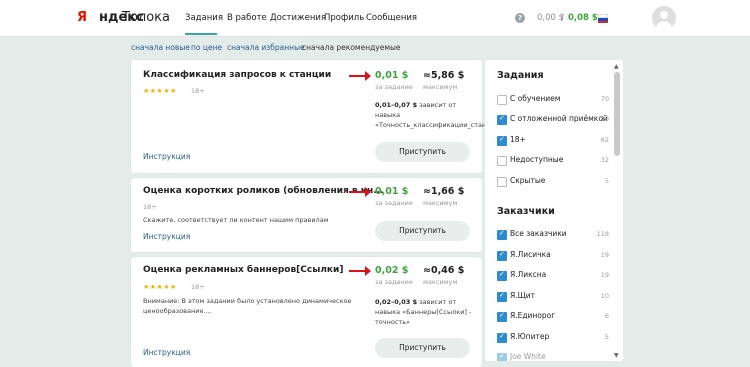  I want to click on sort-favorites: сначала избранные, so click(266, 47).